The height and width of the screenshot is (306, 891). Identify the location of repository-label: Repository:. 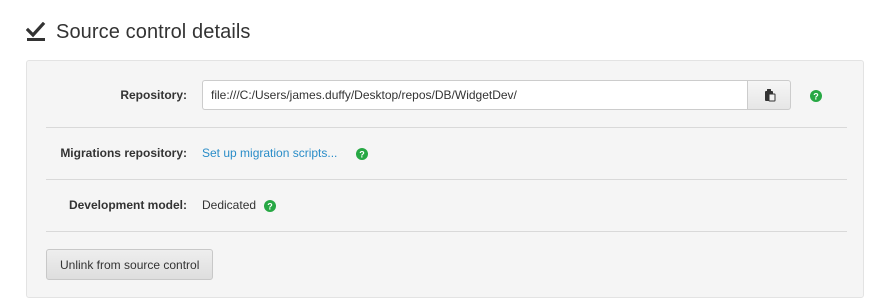
(153, 95).